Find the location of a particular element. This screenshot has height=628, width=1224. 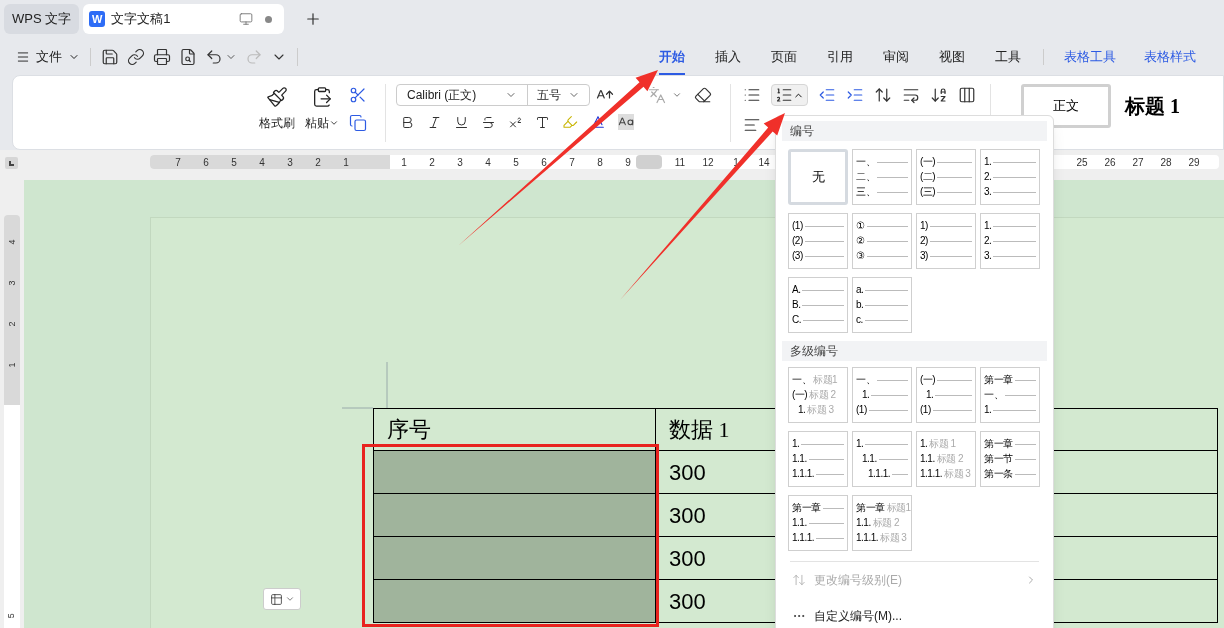

text-effect-icon is located at coordinates (542, 122).